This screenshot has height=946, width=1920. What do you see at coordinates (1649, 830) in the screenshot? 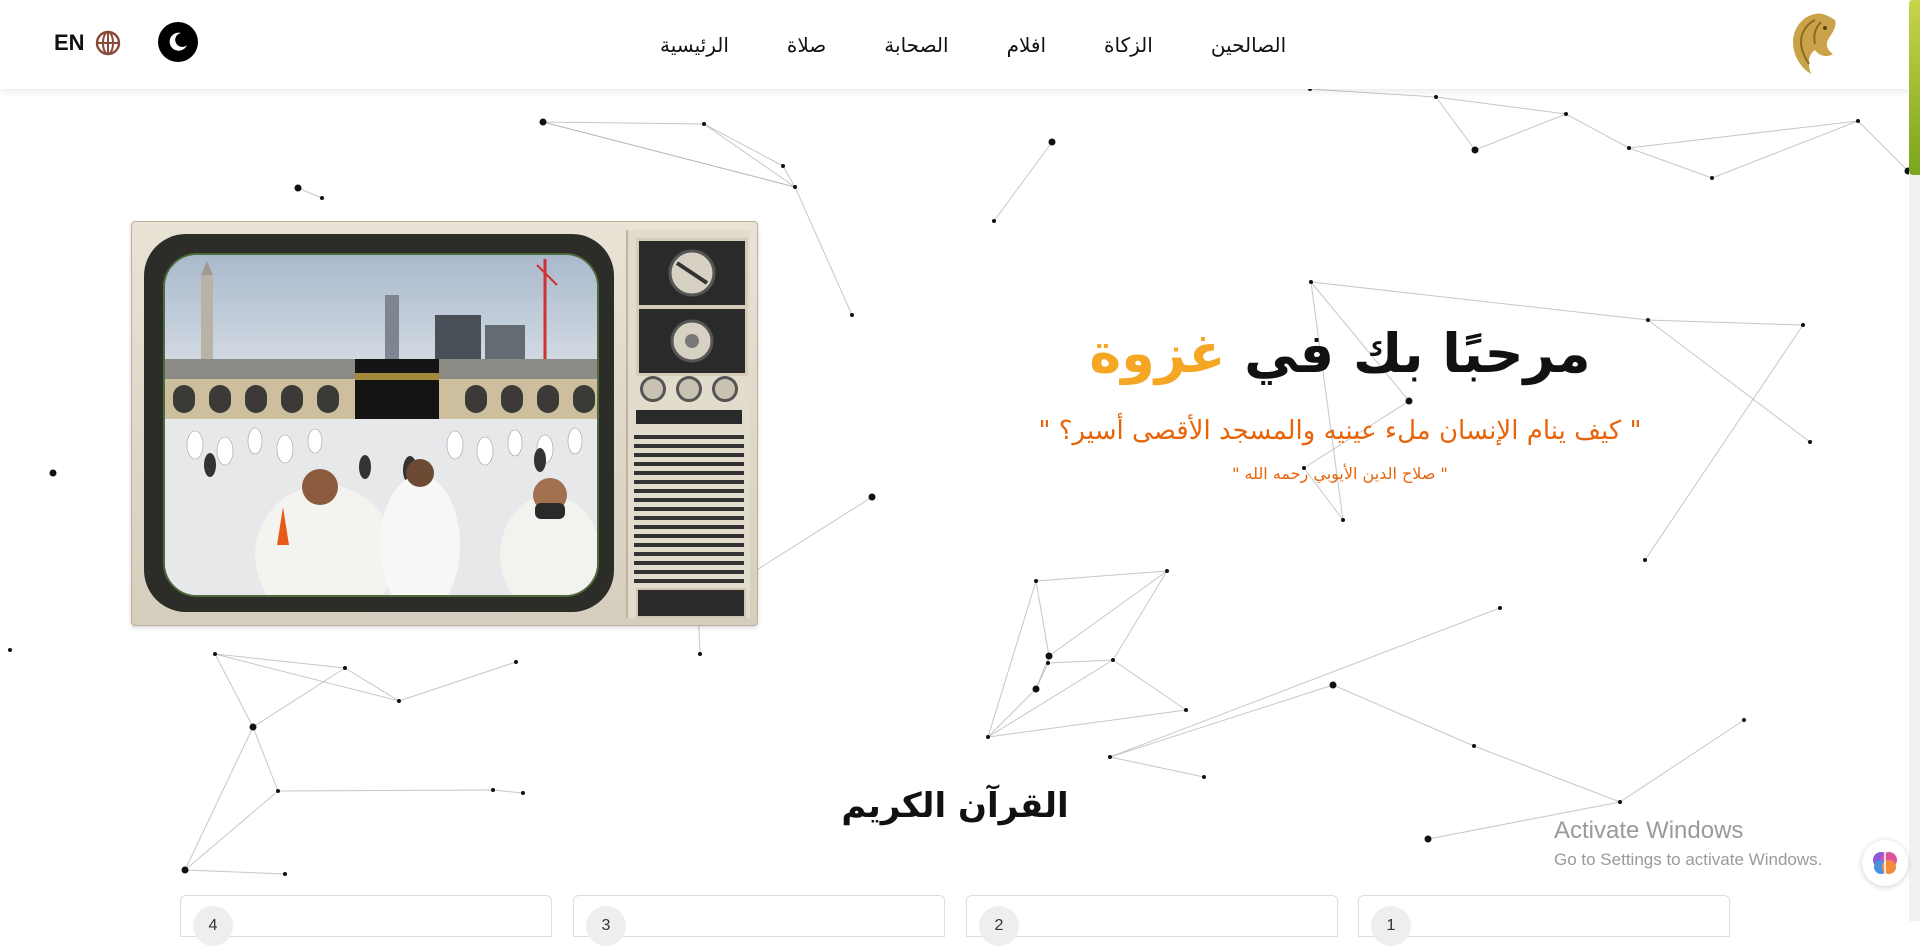
I see `windows-activation-title: Activate Windows` at bounding box center [1649, 830].